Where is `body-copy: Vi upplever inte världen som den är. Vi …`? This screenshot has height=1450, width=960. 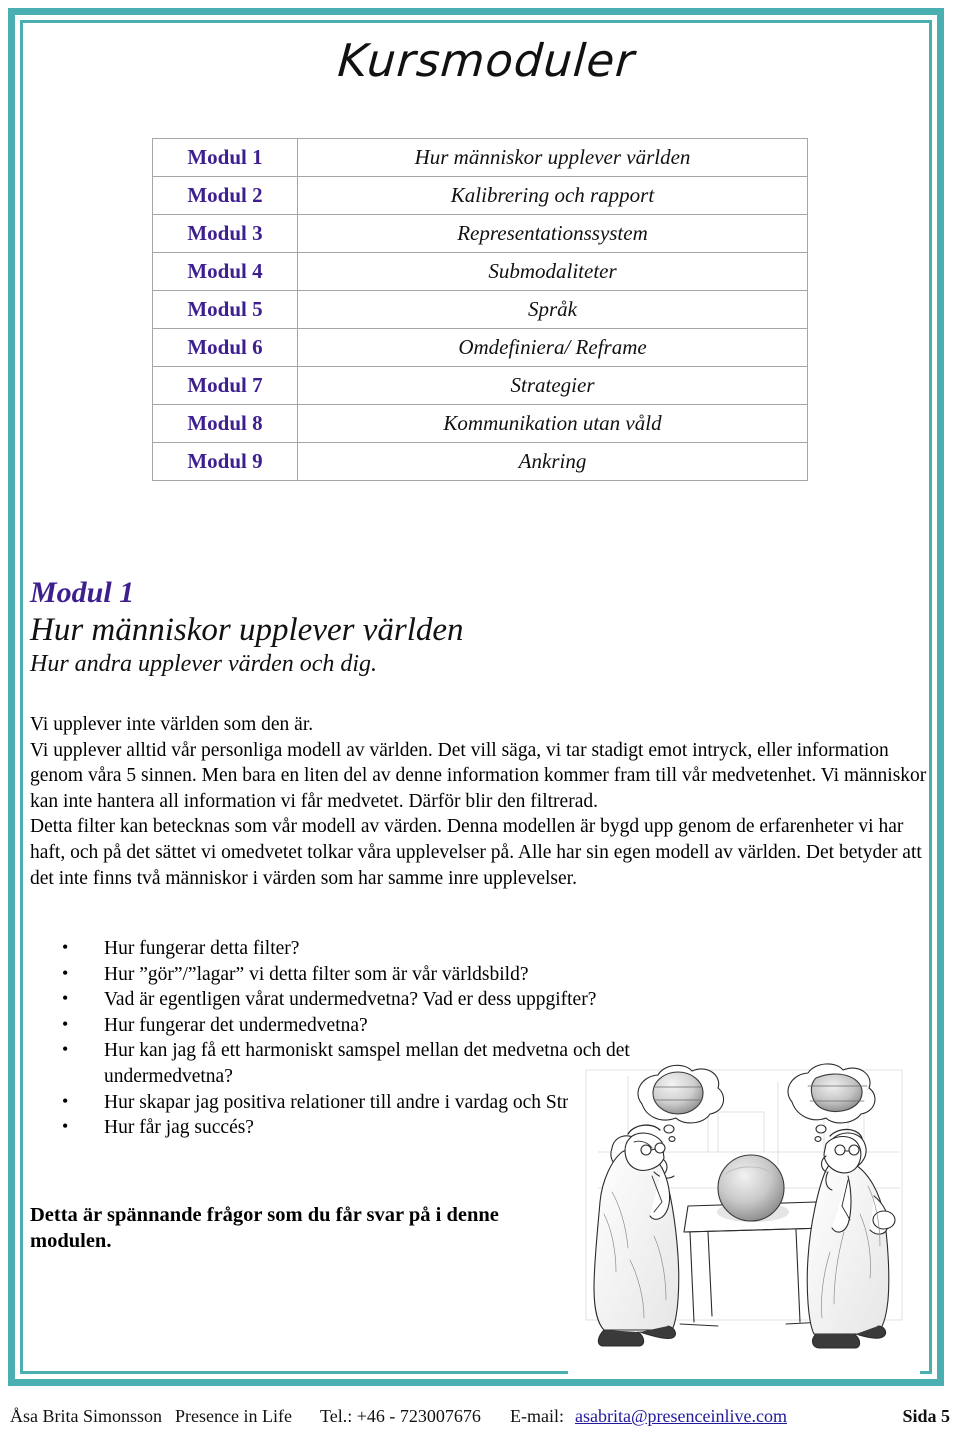 body-copy: Vi upplever inte världen som den är. Vi … is located at coordinates (480, 801).